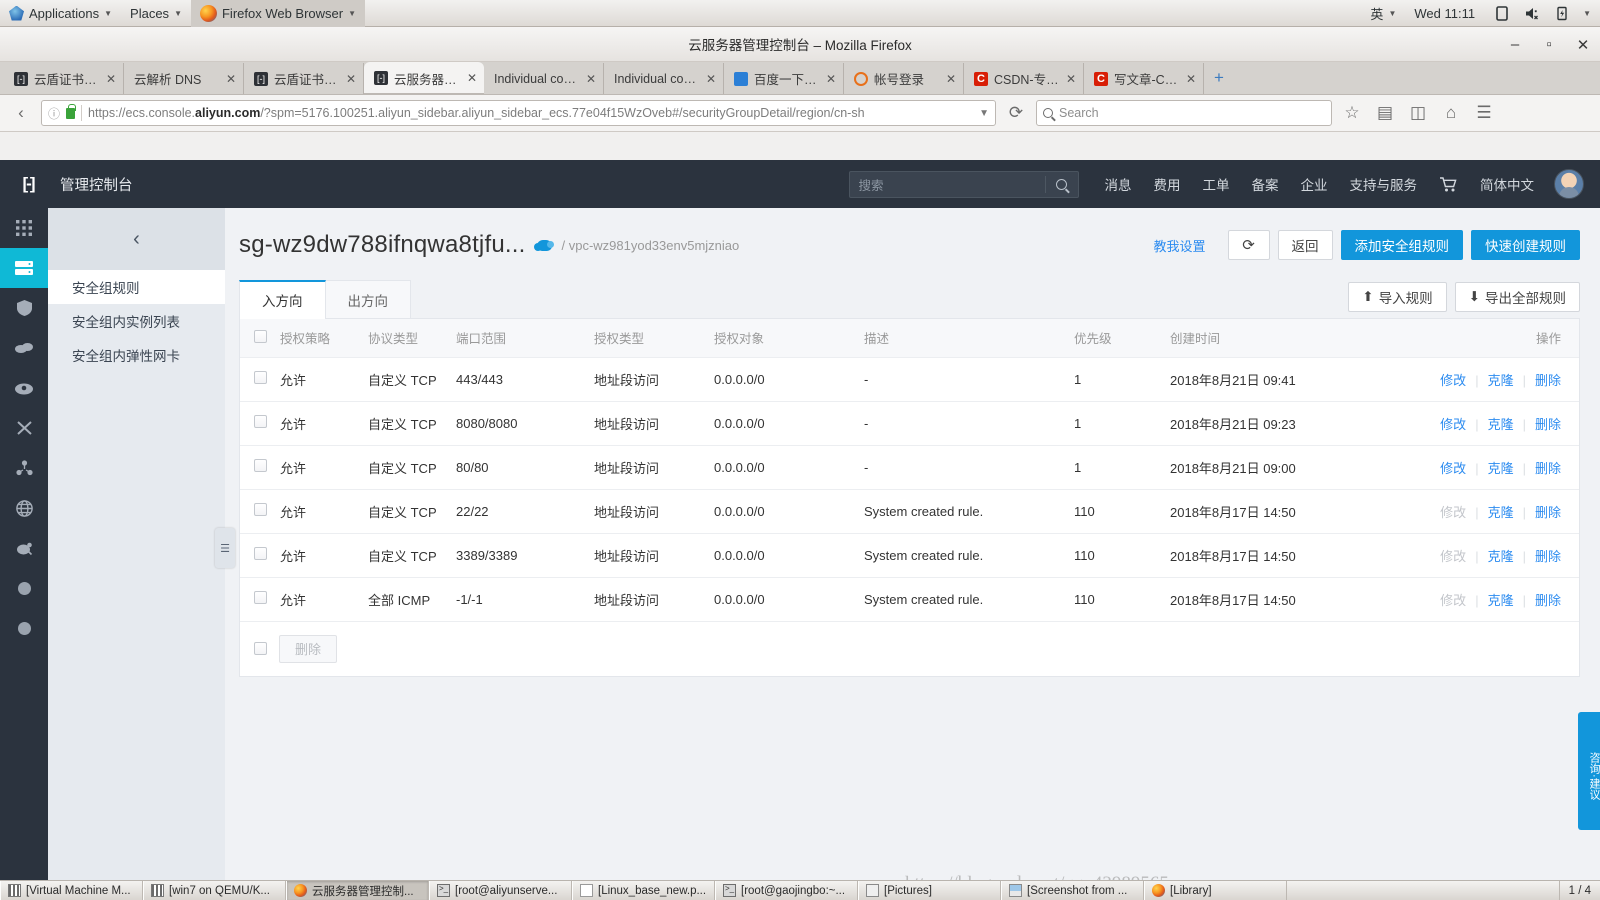 This screenshot has height=900, width=1600. What do you see at coordinates (1507, 184) in the screenshot?
I see `language-selector: 简体中文` at bounding box center [1507, 184].